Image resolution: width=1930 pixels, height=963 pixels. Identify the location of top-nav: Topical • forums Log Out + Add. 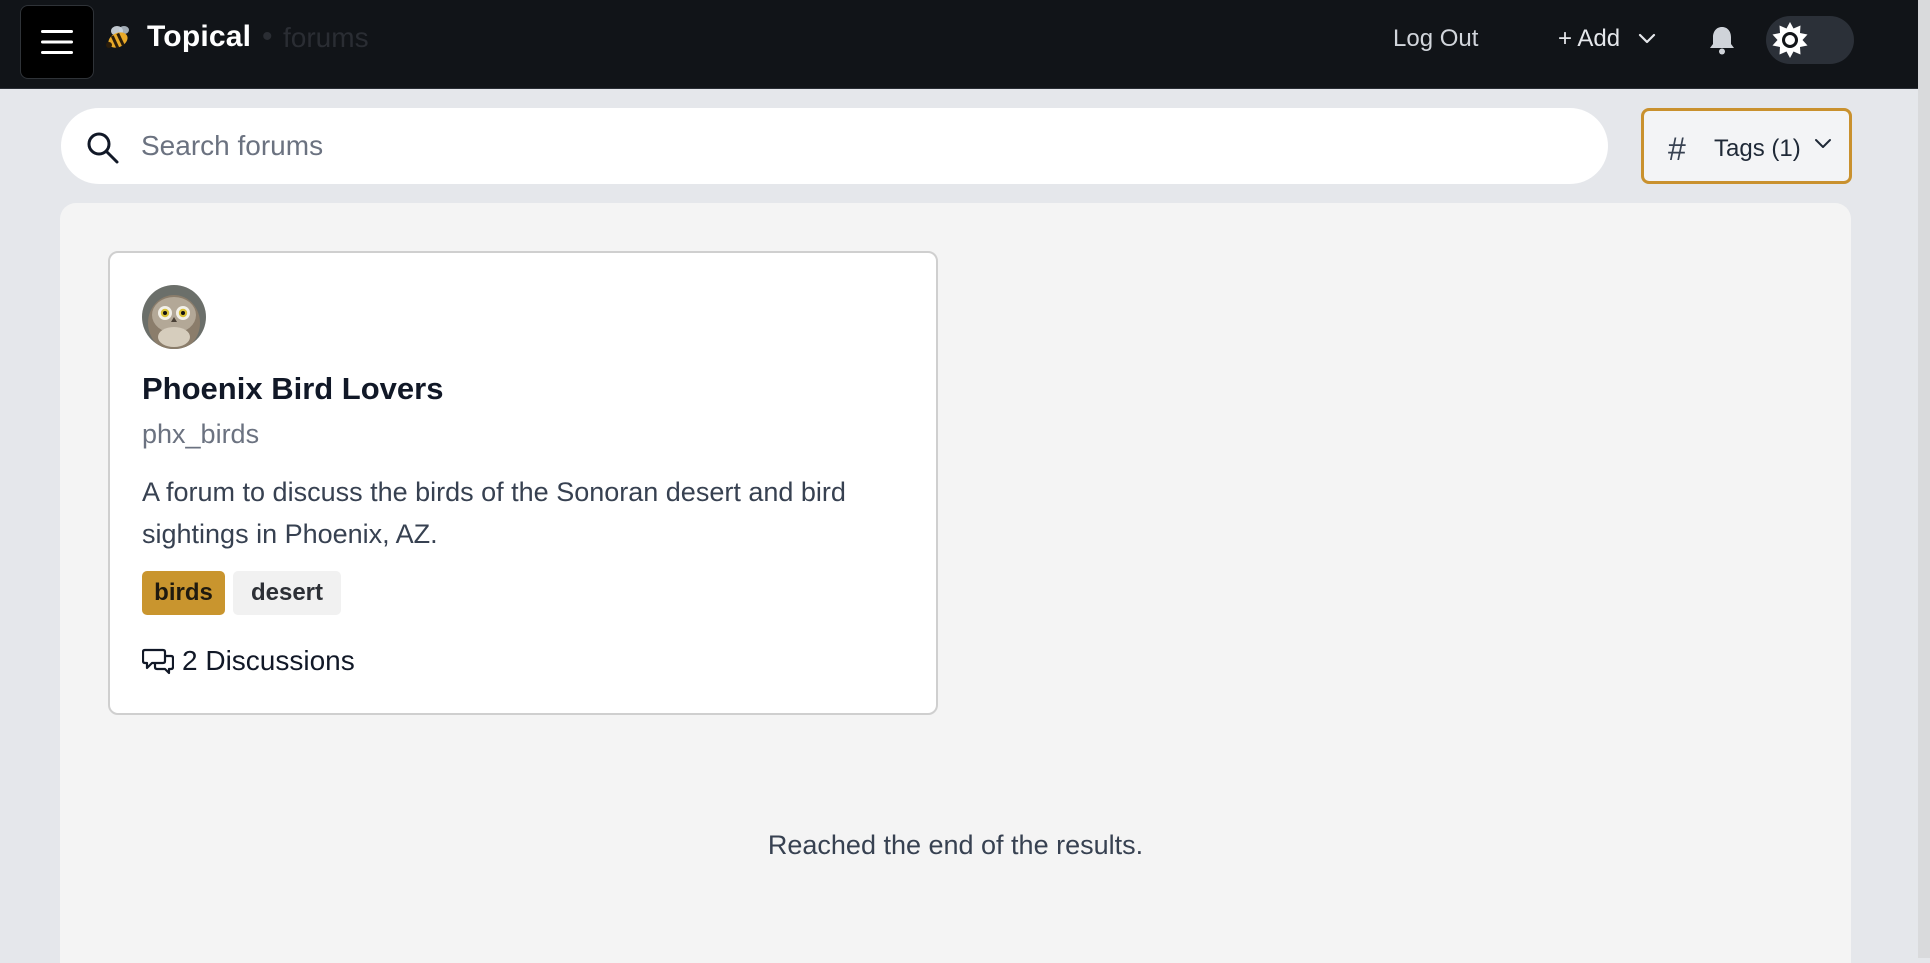
(959, 44).